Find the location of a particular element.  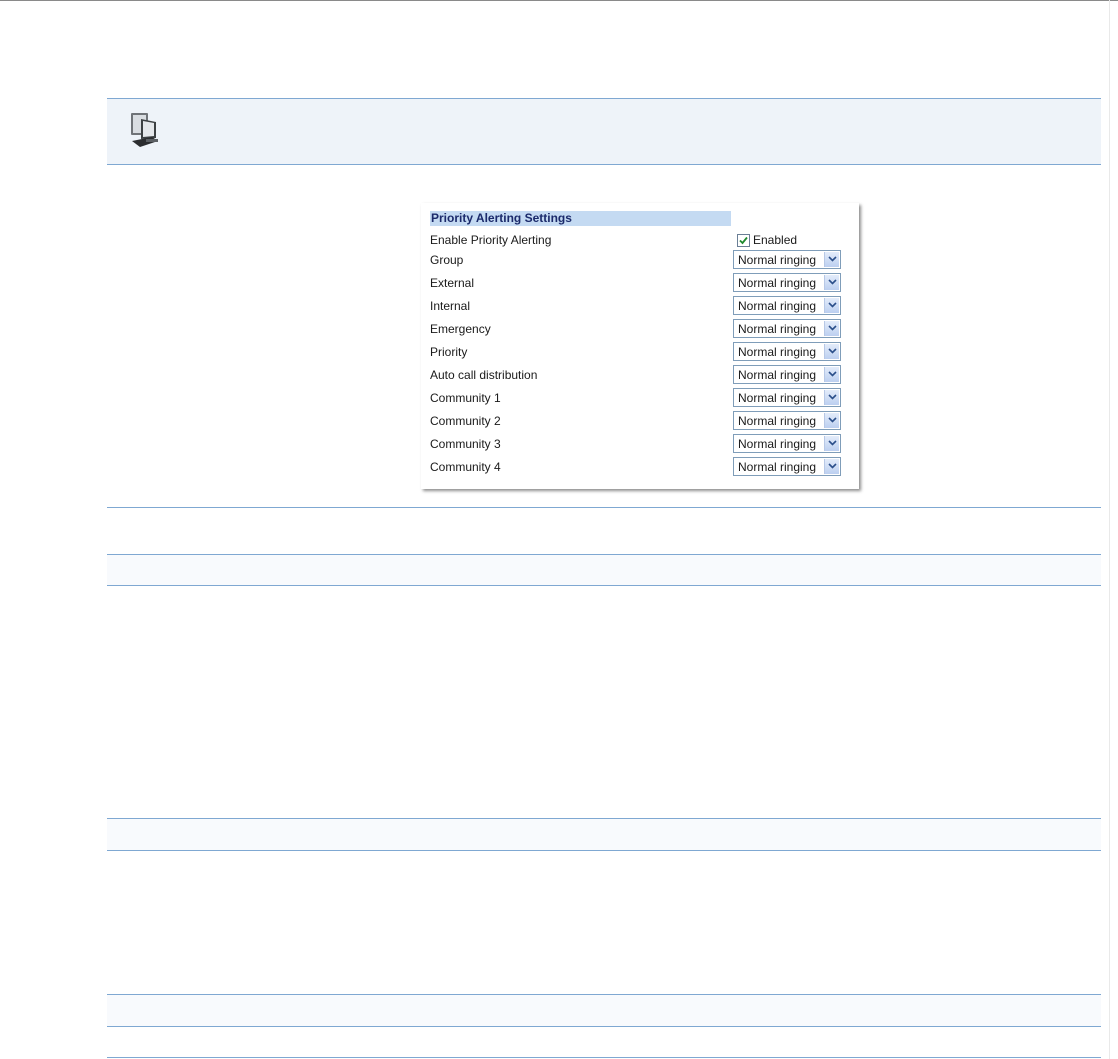

setting-label: Community 4 is located at coordinates (465, 467).